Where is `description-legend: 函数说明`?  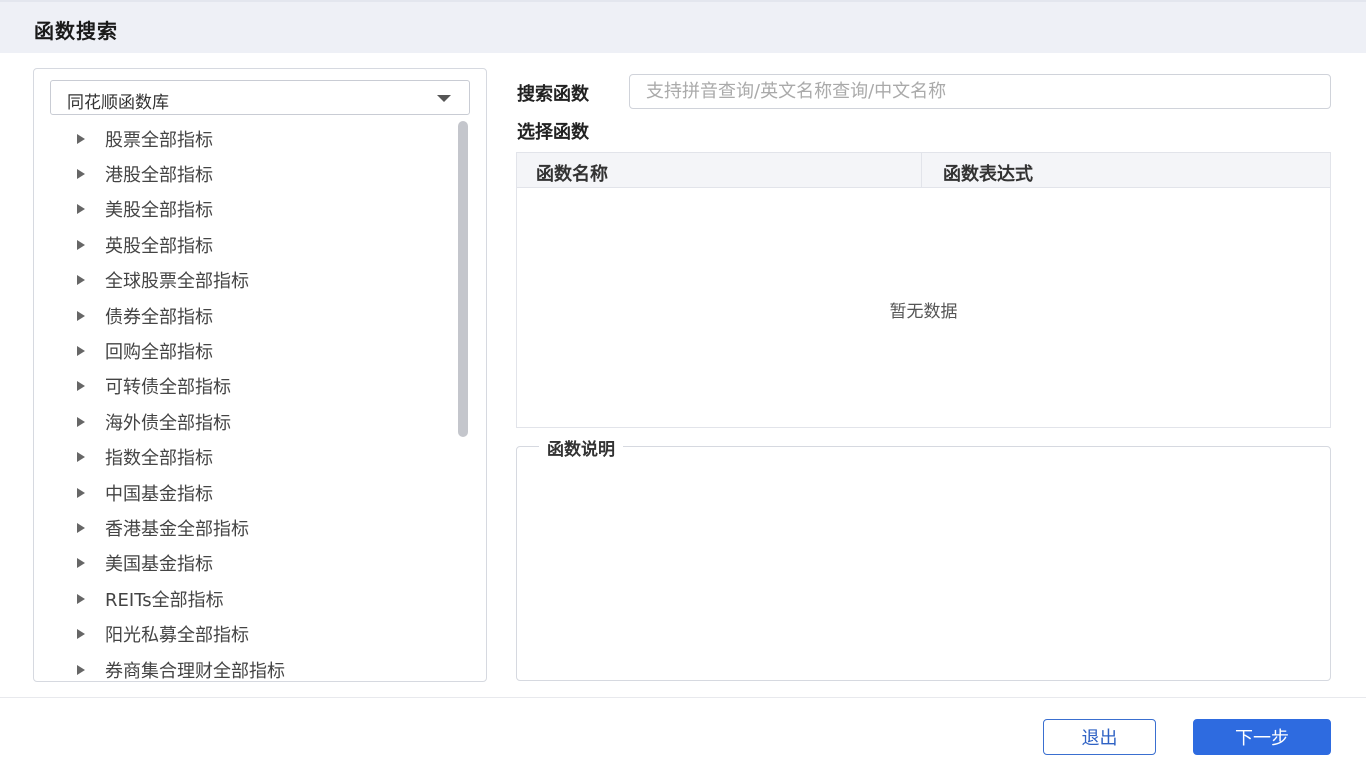 description-legend: 函数说明 is located at coordinates (581, 447).